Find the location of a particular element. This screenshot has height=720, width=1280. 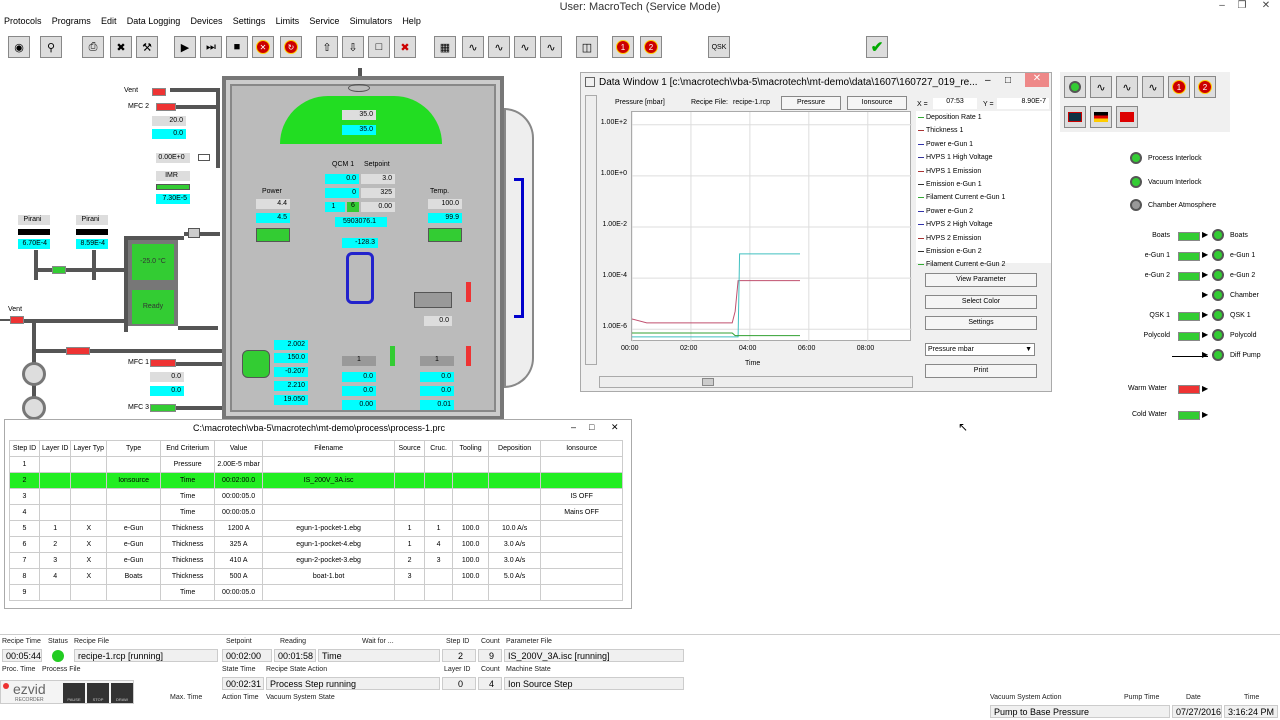

run-icon: ▶ is located at coordinates (185, 47).